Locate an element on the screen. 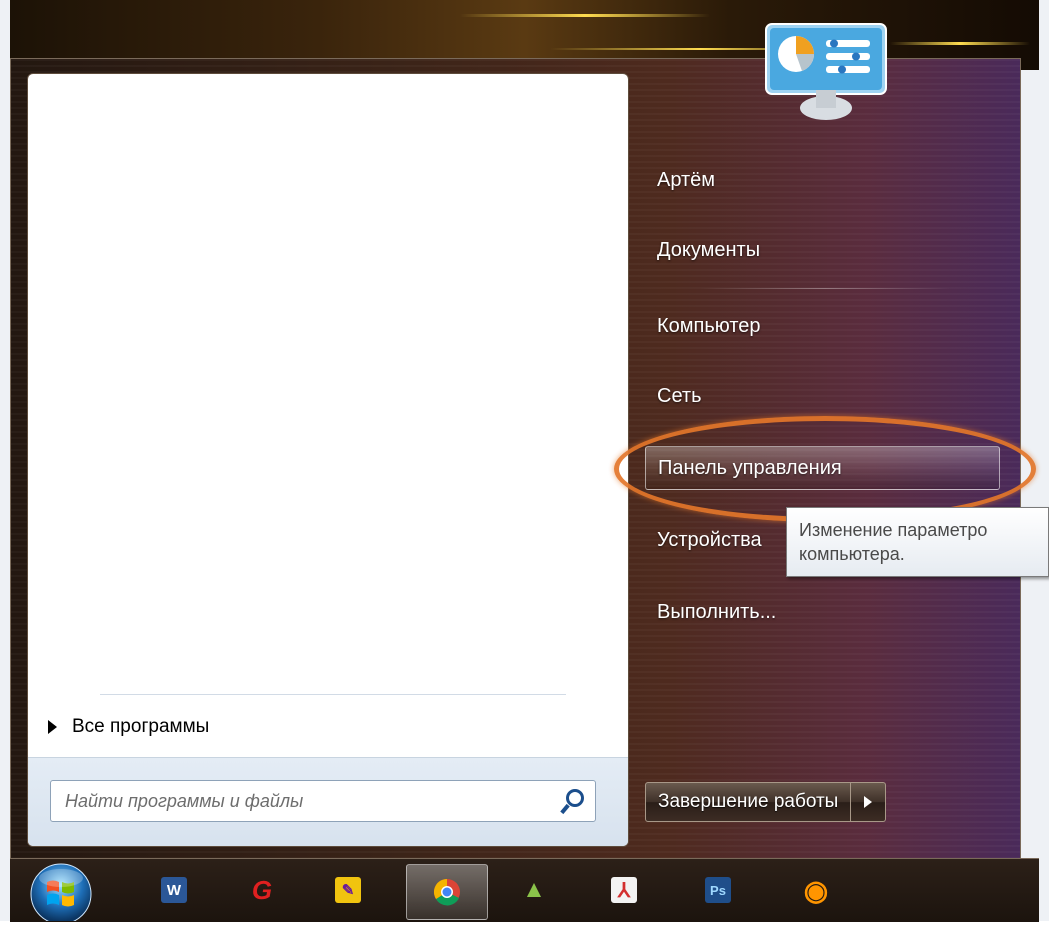 The width and height of the screenshot is (1049, 926). acrobat-icon: ⅄ is located at coordinates (624, 890).